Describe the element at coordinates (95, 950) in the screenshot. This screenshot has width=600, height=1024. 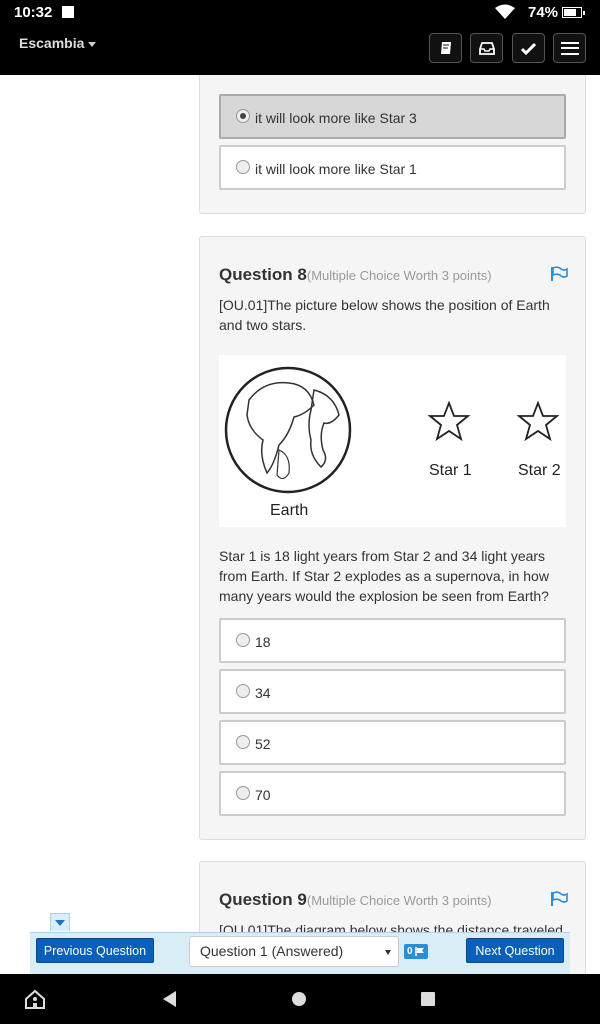
I see `previous-question-button: Previous Question` at that location.